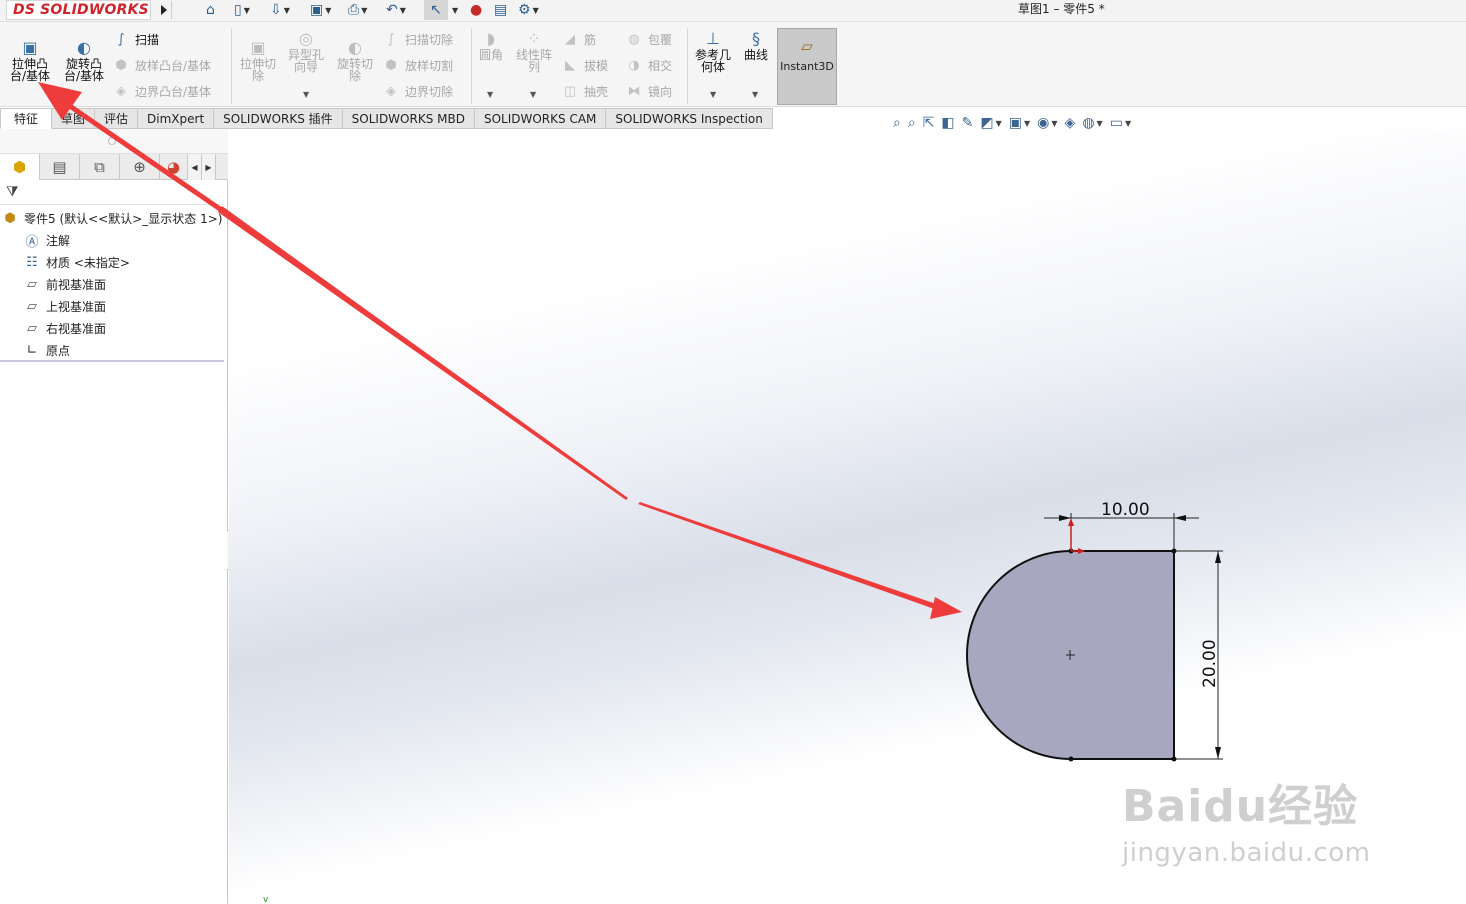 This screenshot has height=904, width=1466. Describe the element at coordinates (26, 118) in the screenshot. I see `tab-features: 特征` at that location.